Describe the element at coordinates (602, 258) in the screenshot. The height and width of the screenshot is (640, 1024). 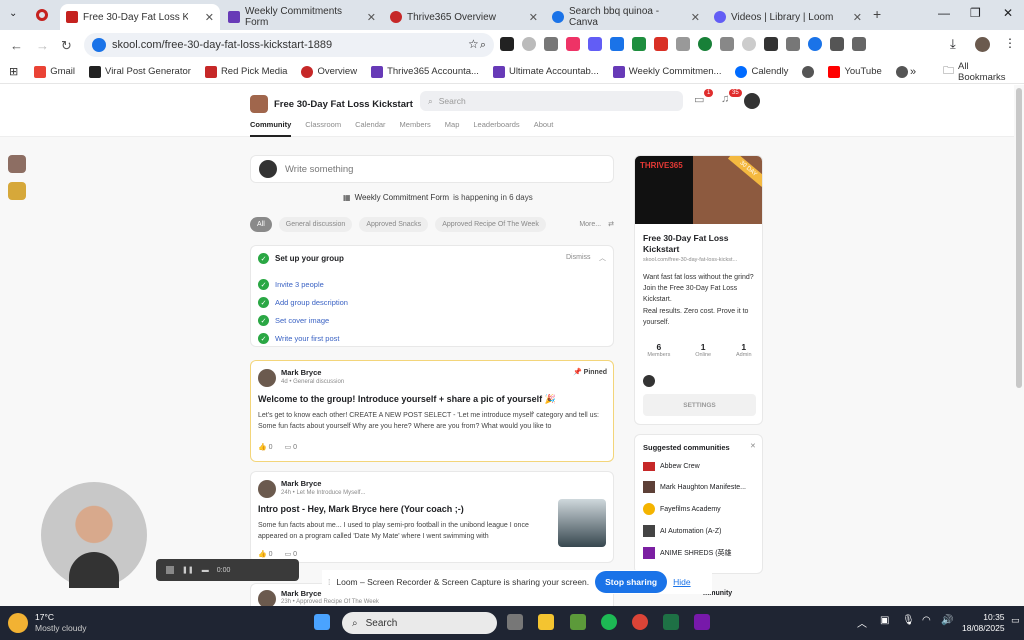
I see `collapse-icon: ︿` at that location.